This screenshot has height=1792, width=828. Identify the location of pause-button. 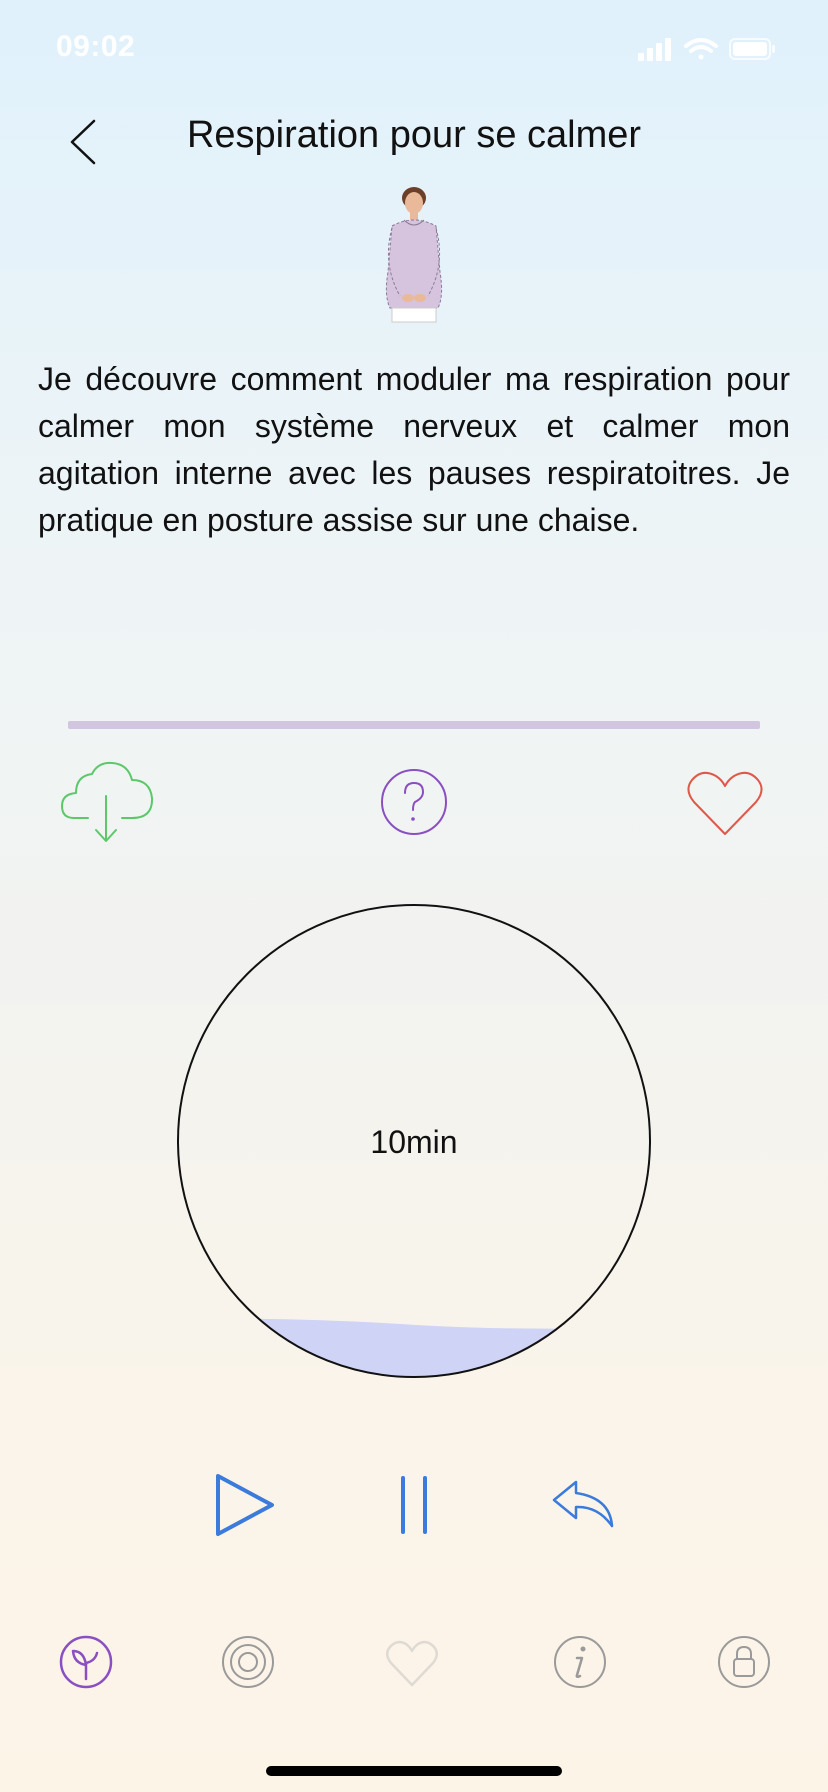
(414, 1505).